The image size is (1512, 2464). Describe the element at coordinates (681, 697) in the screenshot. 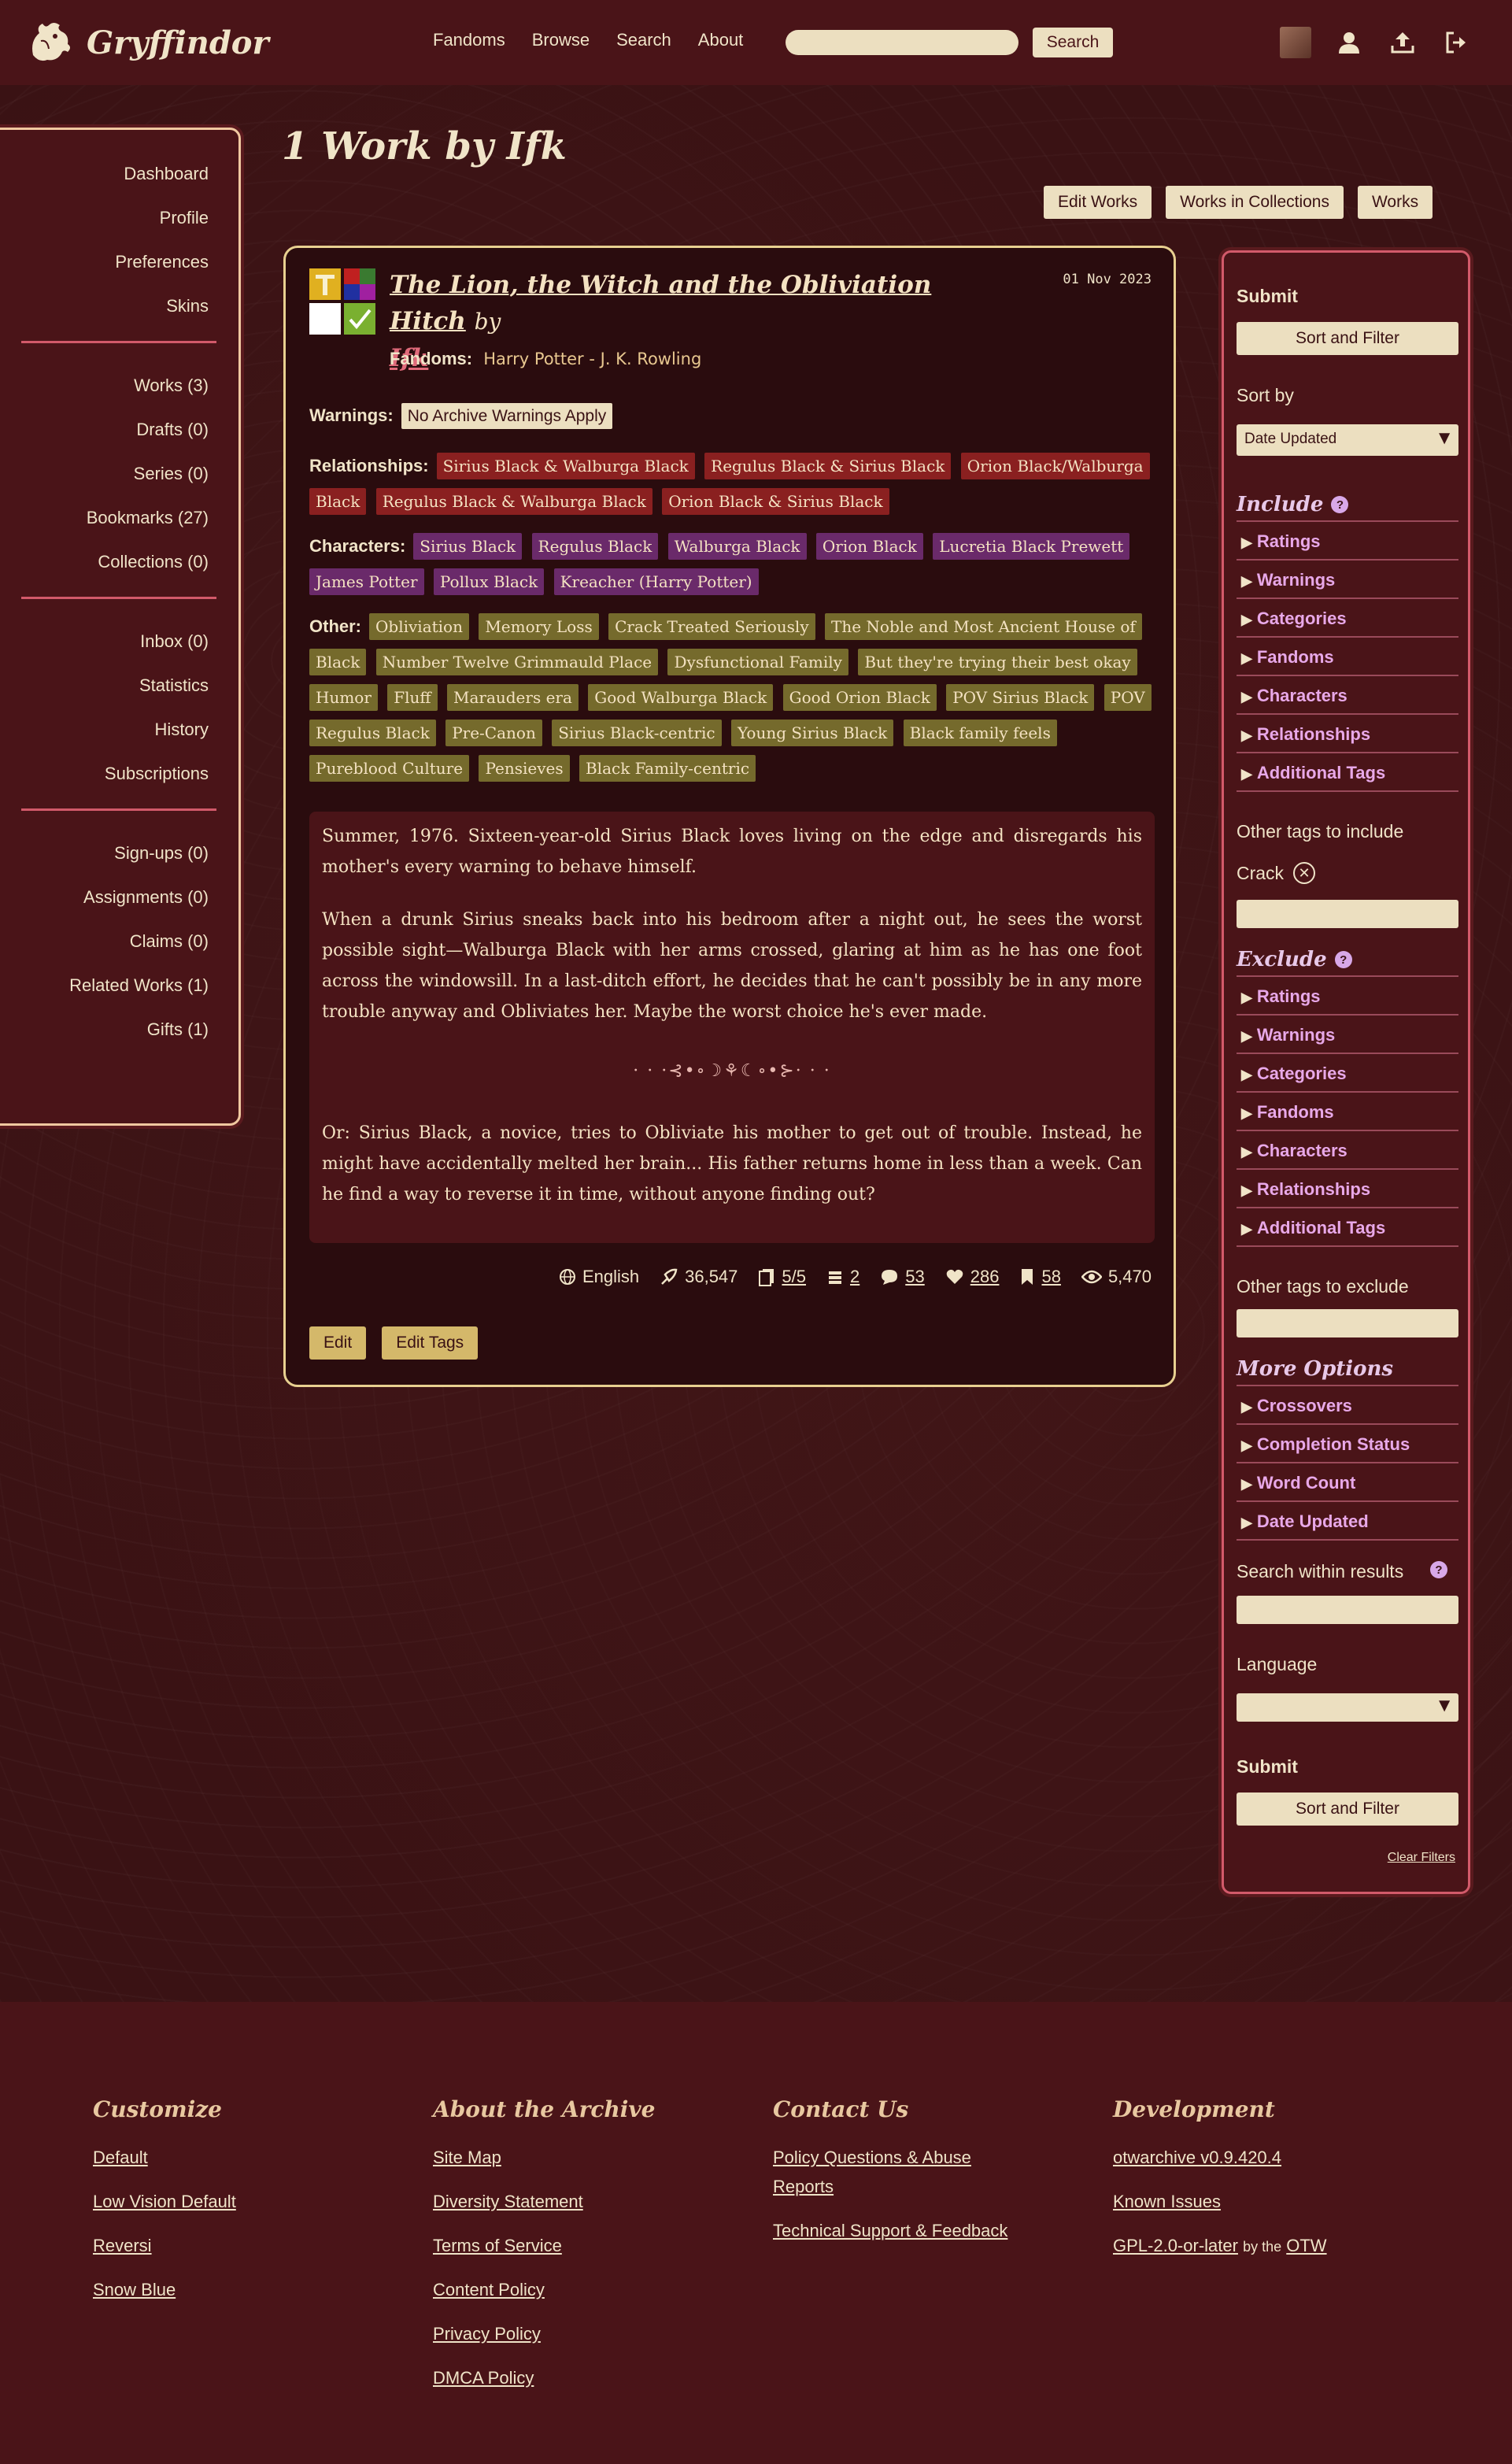

I see `freeform-tag: Good Walburga Black` at that location.